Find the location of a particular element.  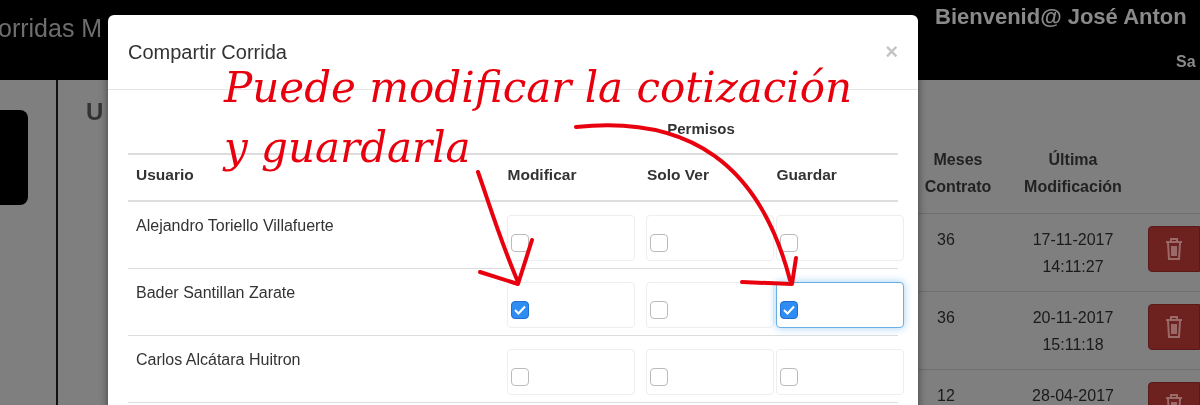

page-heading: U is located at coordinates (95, 112).